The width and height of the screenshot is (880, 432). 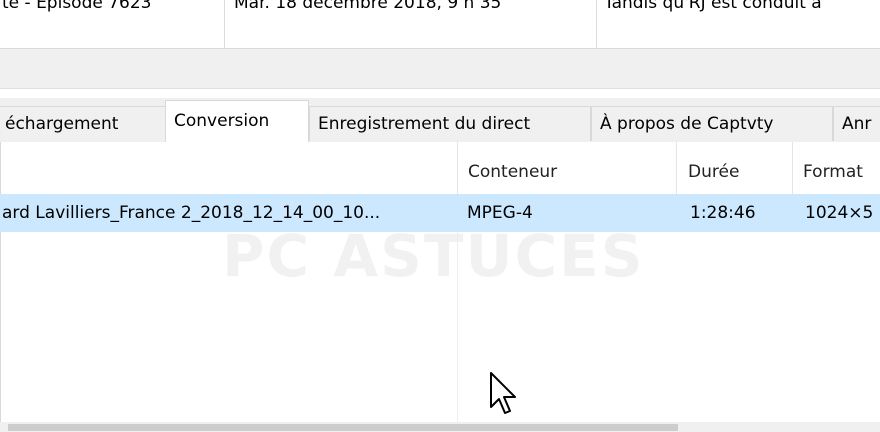 What do you see at coordinates (343, 427) in the screenshot?
I see `scrollbar-thumb` at bounding box center [343, 427].